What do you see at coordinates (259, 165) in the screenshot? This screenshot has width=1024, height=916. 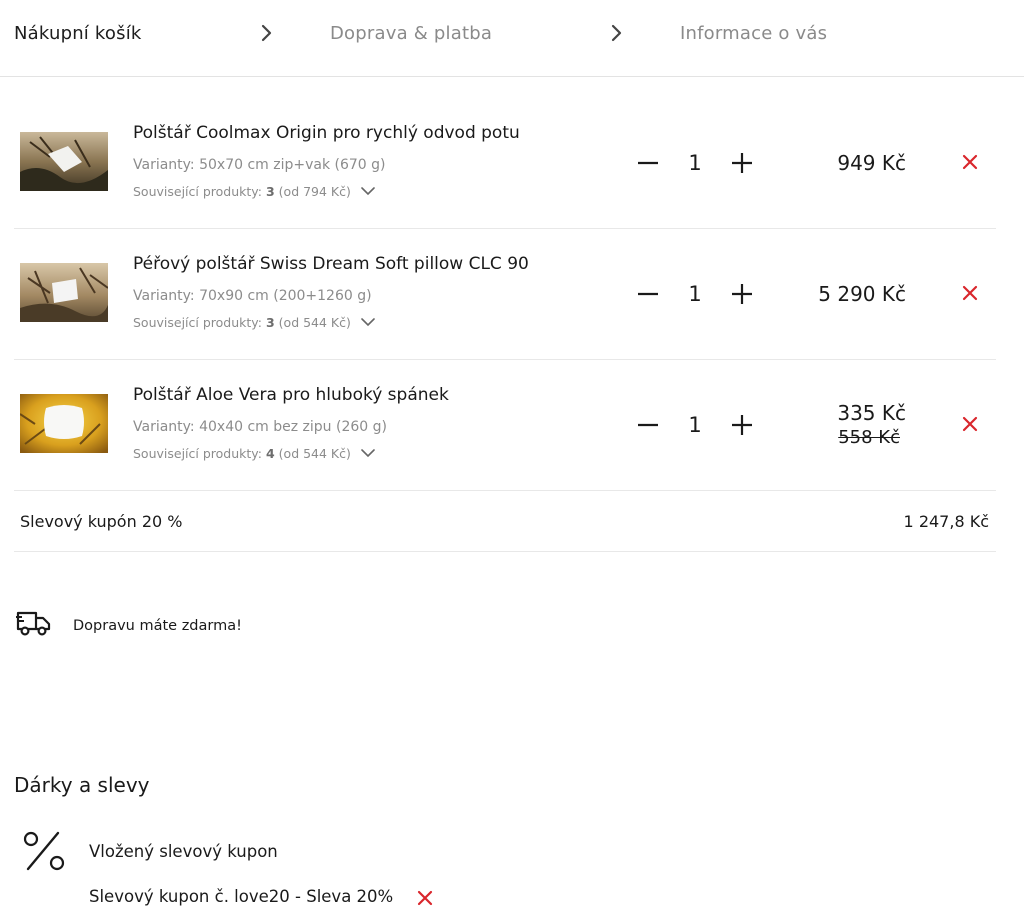 I see `product-variant: Varianty: 50x70 cm zip+vak (670 g)` at bounding box center [259, 165].